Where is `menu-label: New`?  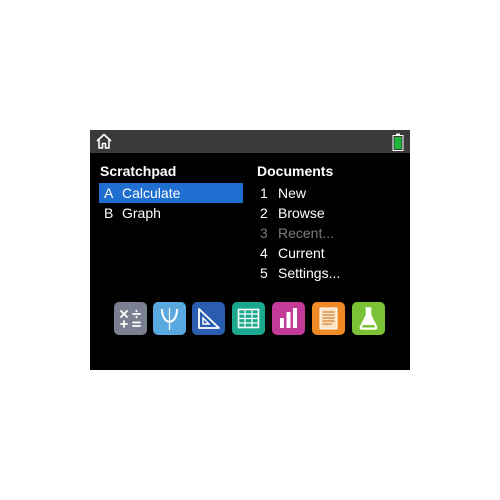 menu-label: New is located at coordinates (292, 193).